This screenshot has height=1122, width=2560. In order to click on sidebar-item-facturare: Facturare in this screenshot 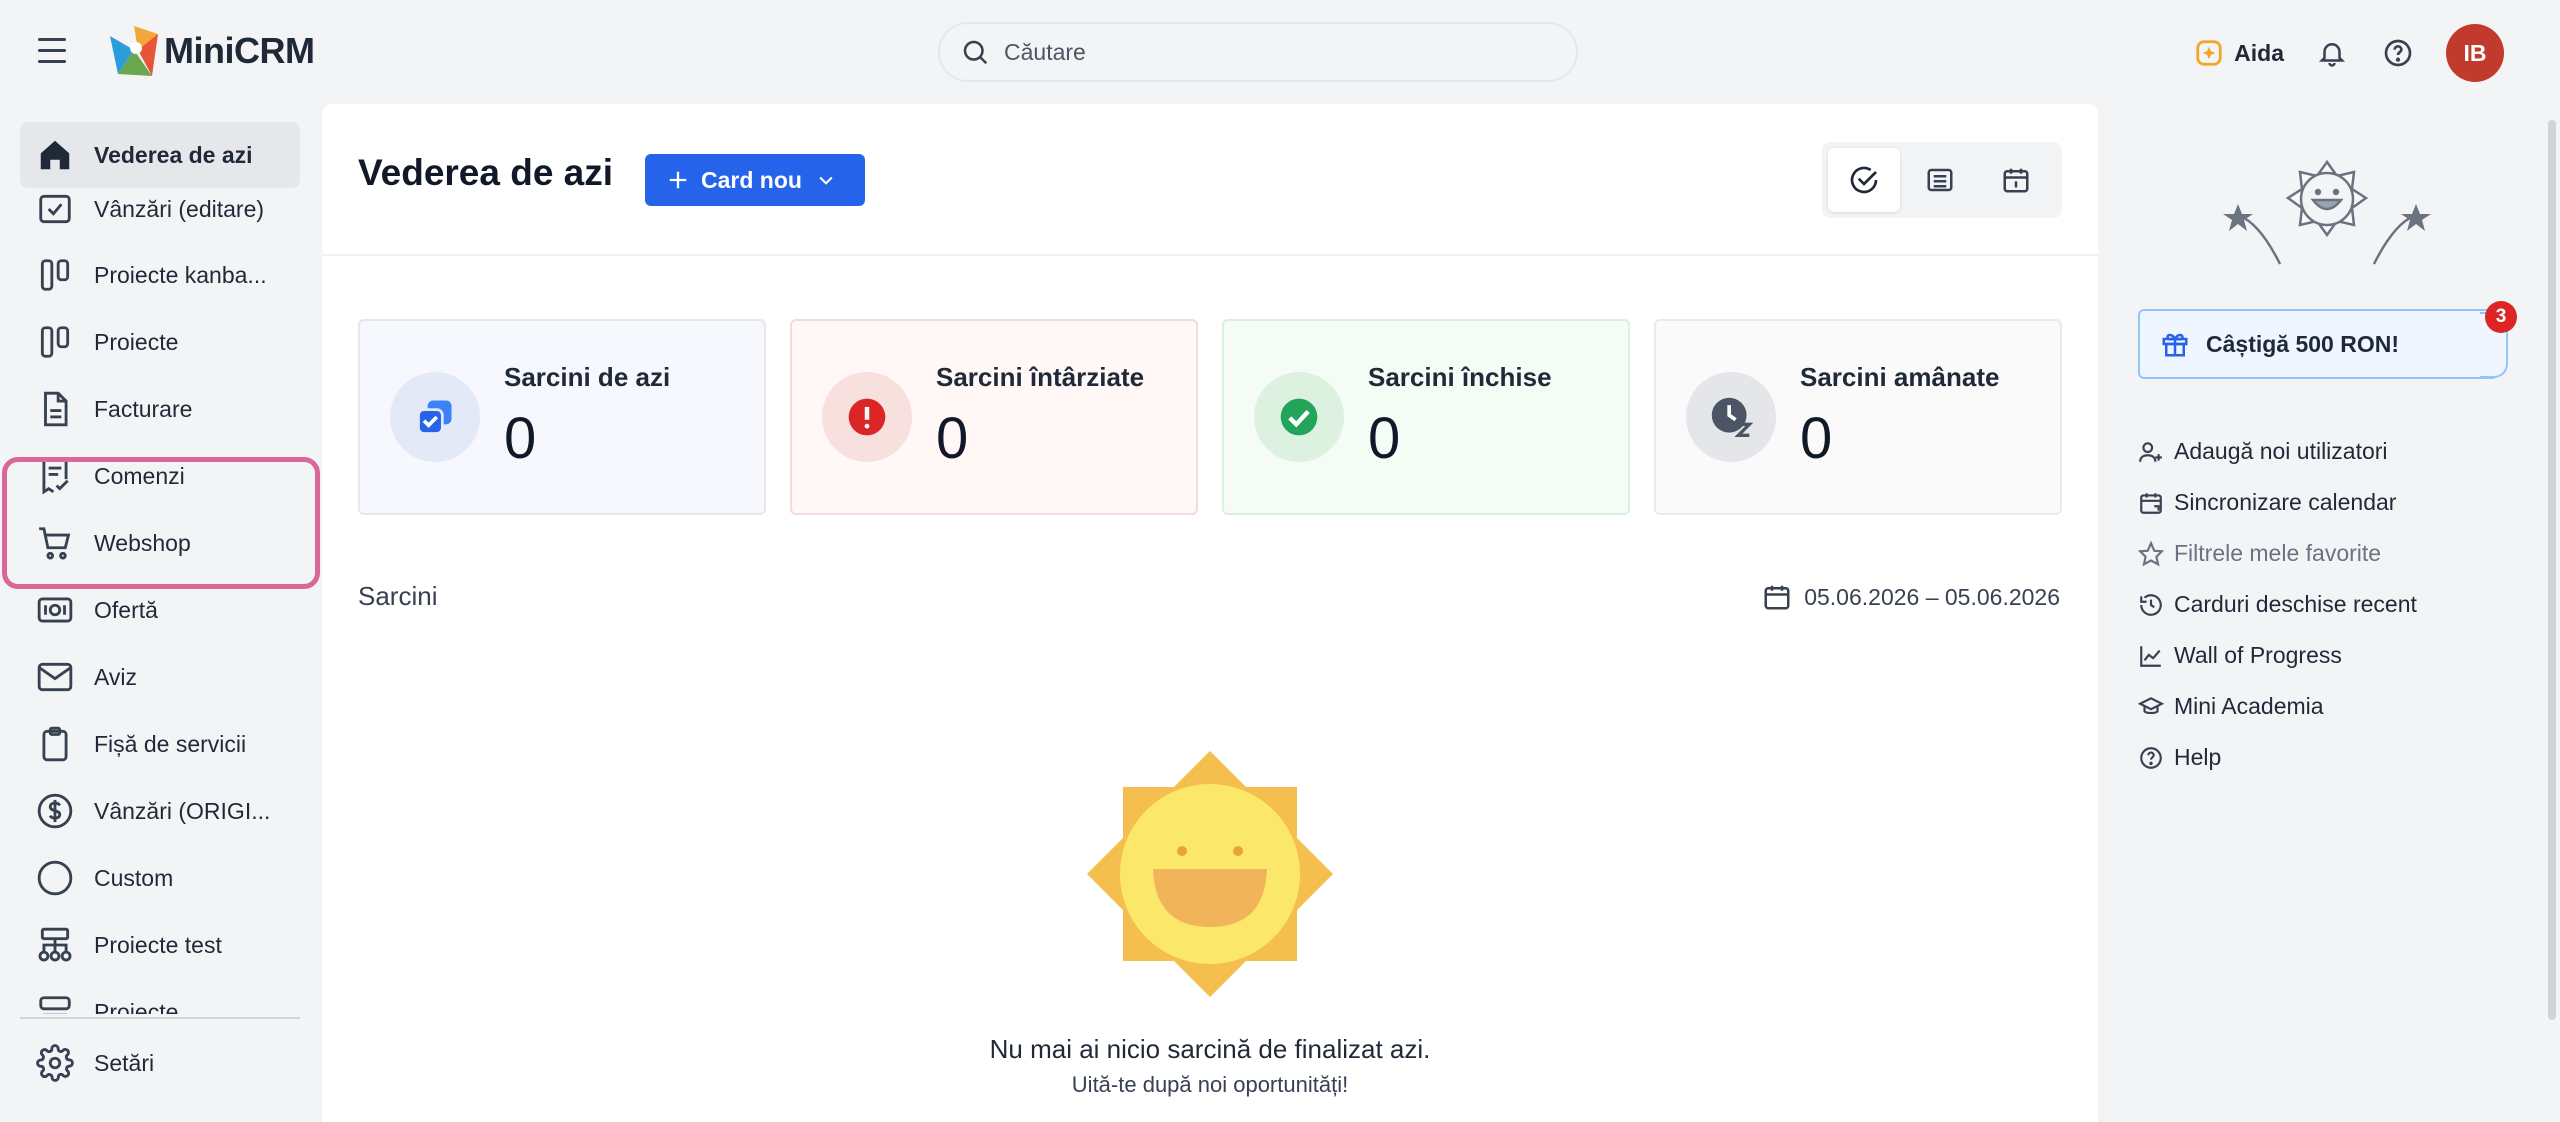, I will do `click(160, 409)`.